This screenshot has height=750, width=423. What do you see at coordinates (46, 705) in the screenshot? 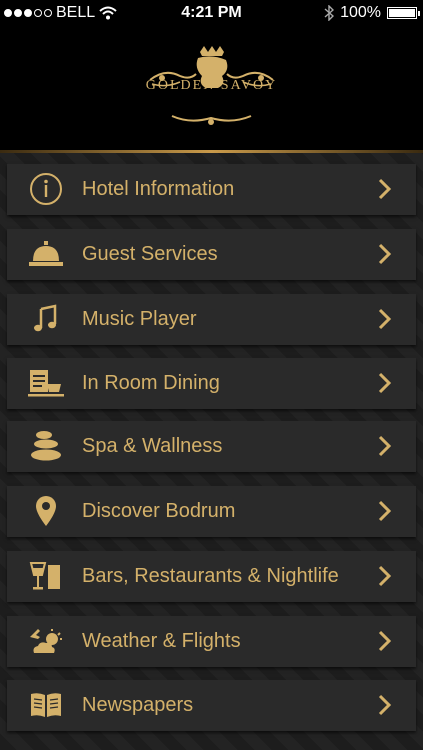
I see `book-icon` at bounding box center [46, 705].